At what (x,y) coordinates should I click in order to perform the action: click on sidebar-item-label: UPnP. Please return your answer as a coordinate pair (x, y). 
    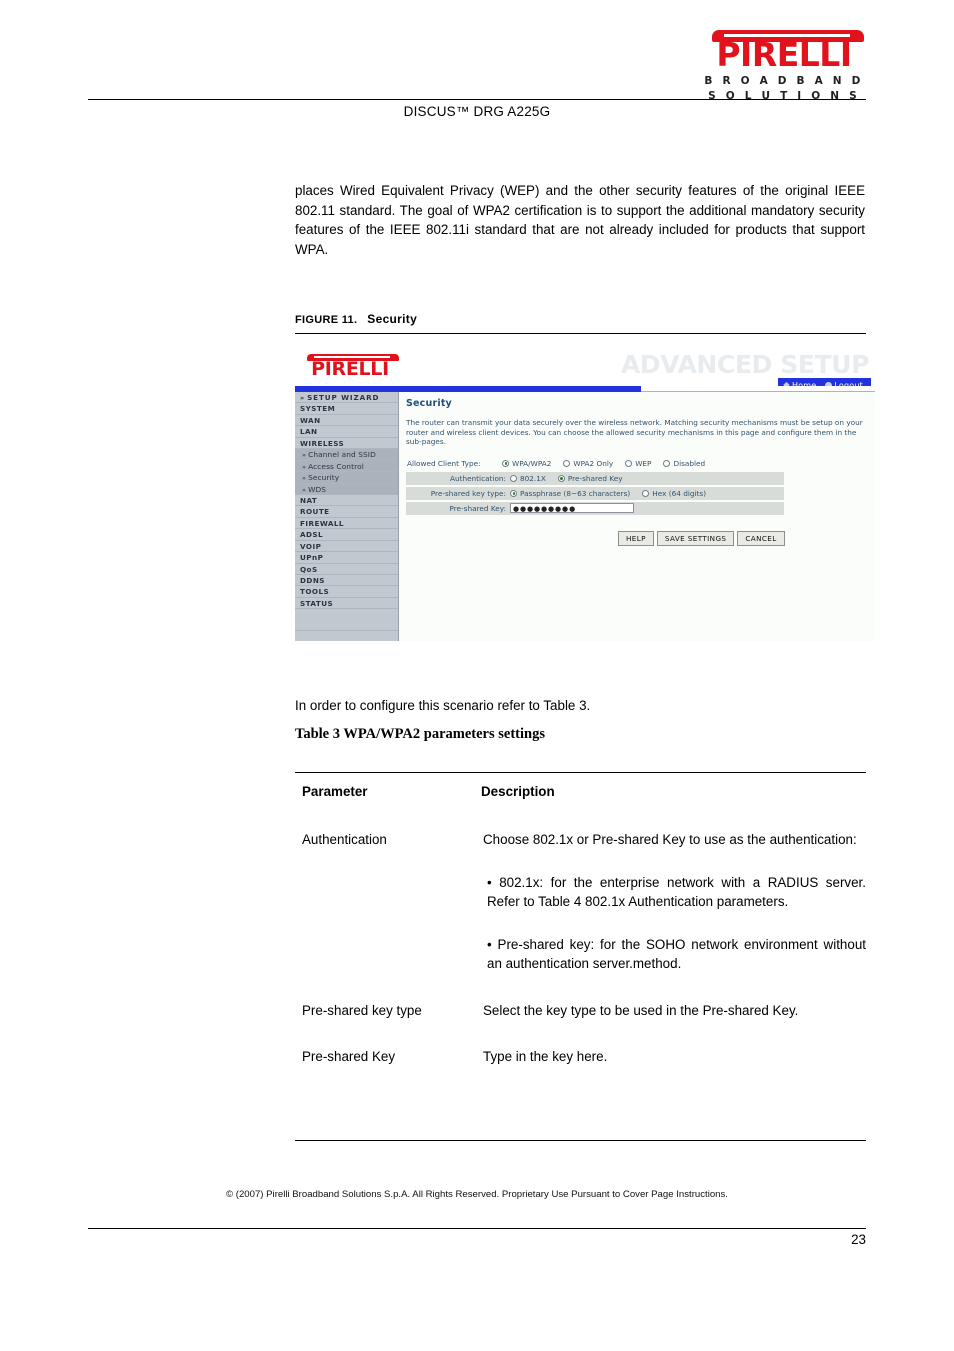
    Looking at the image, I should click on (312, 558).